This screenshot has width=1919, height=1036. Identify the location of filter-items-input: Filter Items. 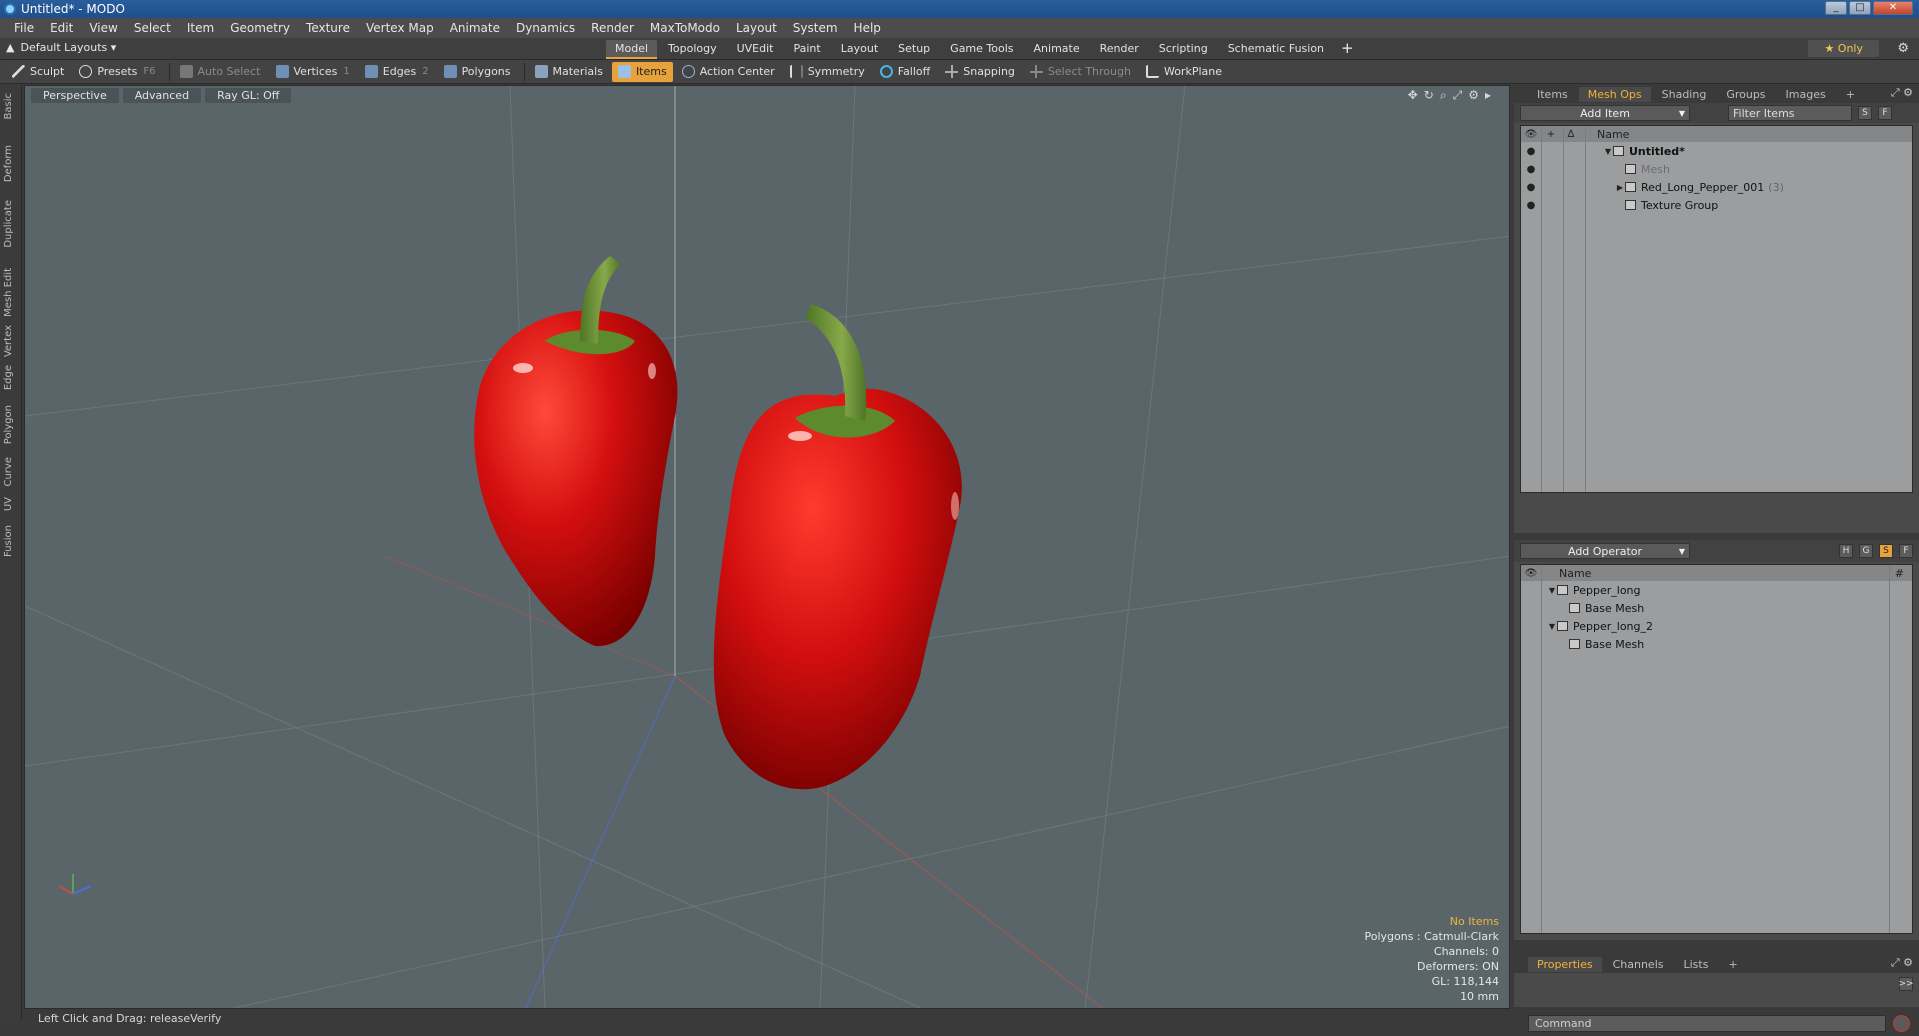
(1790, 113).